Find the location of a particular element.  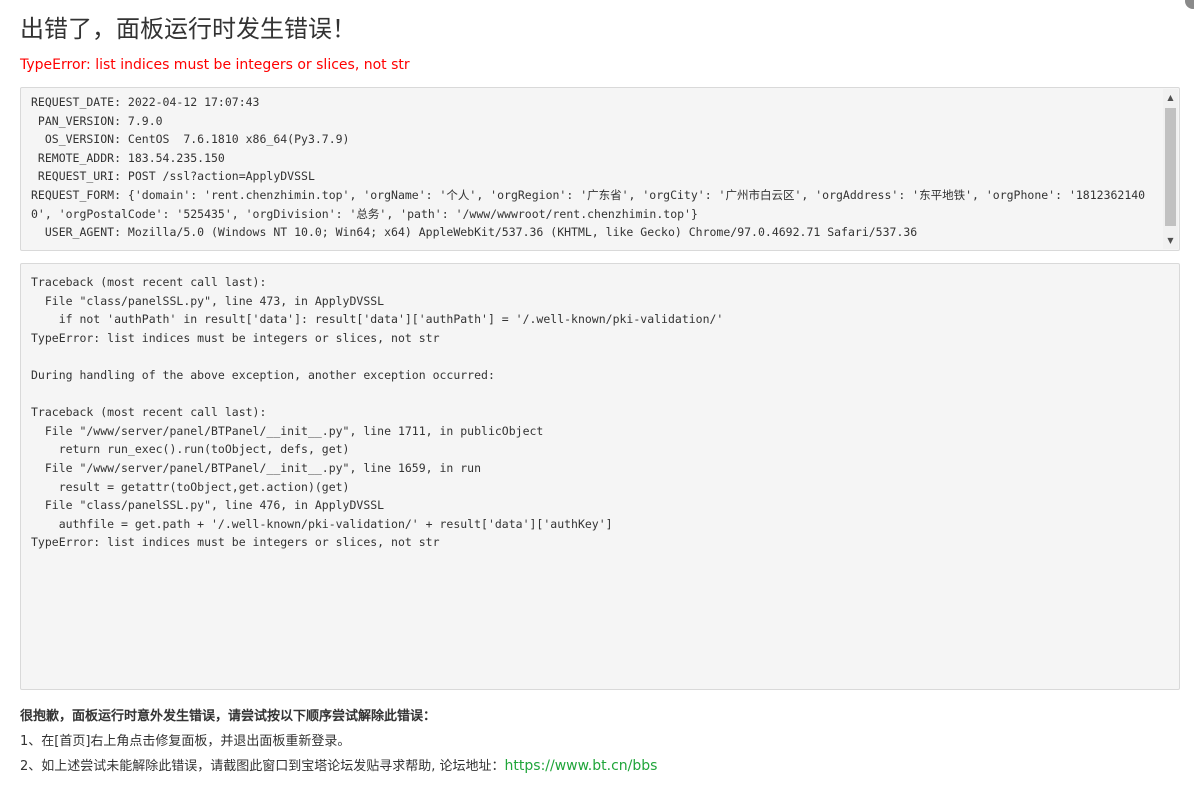

corner-circle-icon is located at coordinates (1189, 4).